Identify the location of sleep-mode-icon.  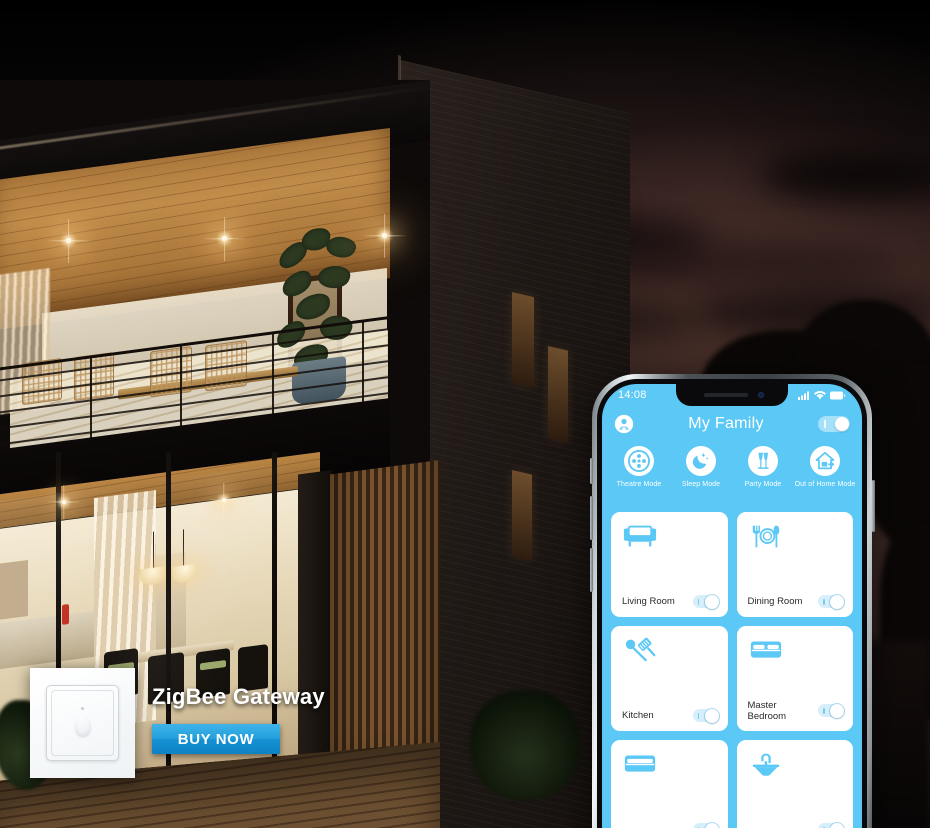
(701, 461).